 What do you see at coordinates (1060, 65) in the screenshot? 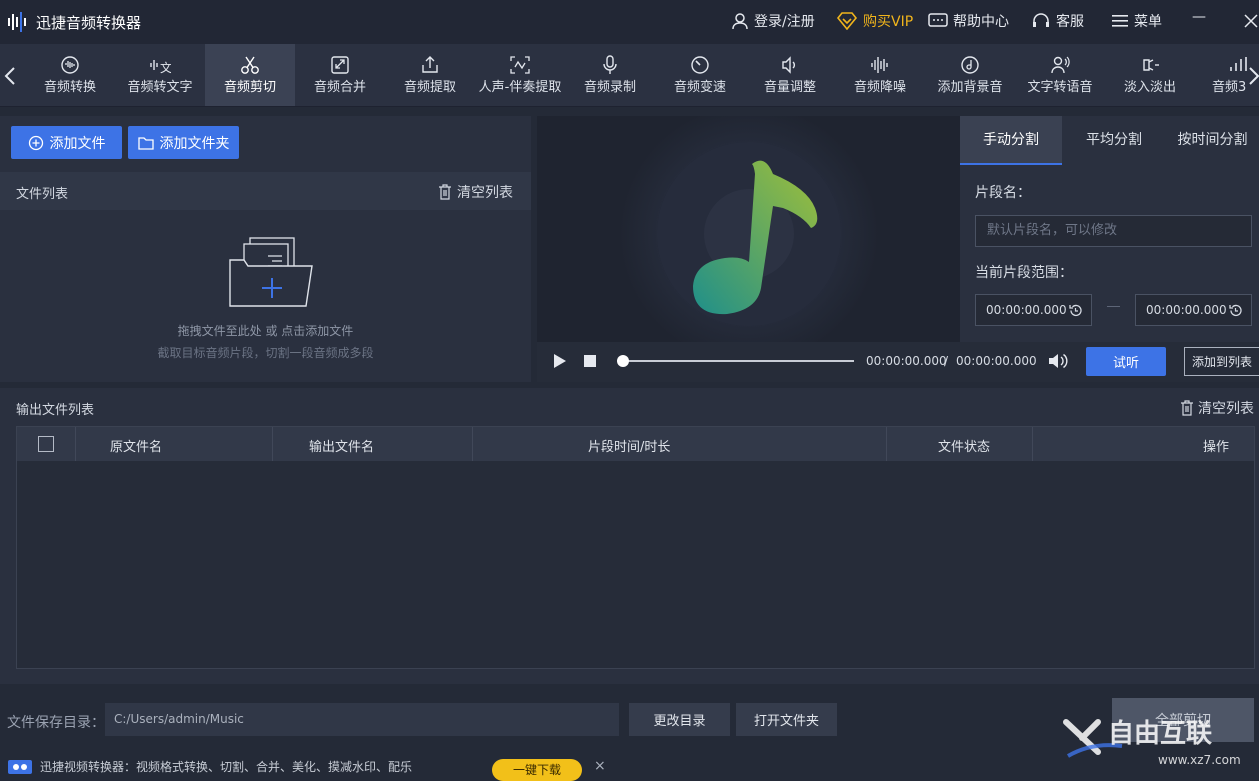
I see `text-to-speech-icon` at bounding box center [1060, 65].